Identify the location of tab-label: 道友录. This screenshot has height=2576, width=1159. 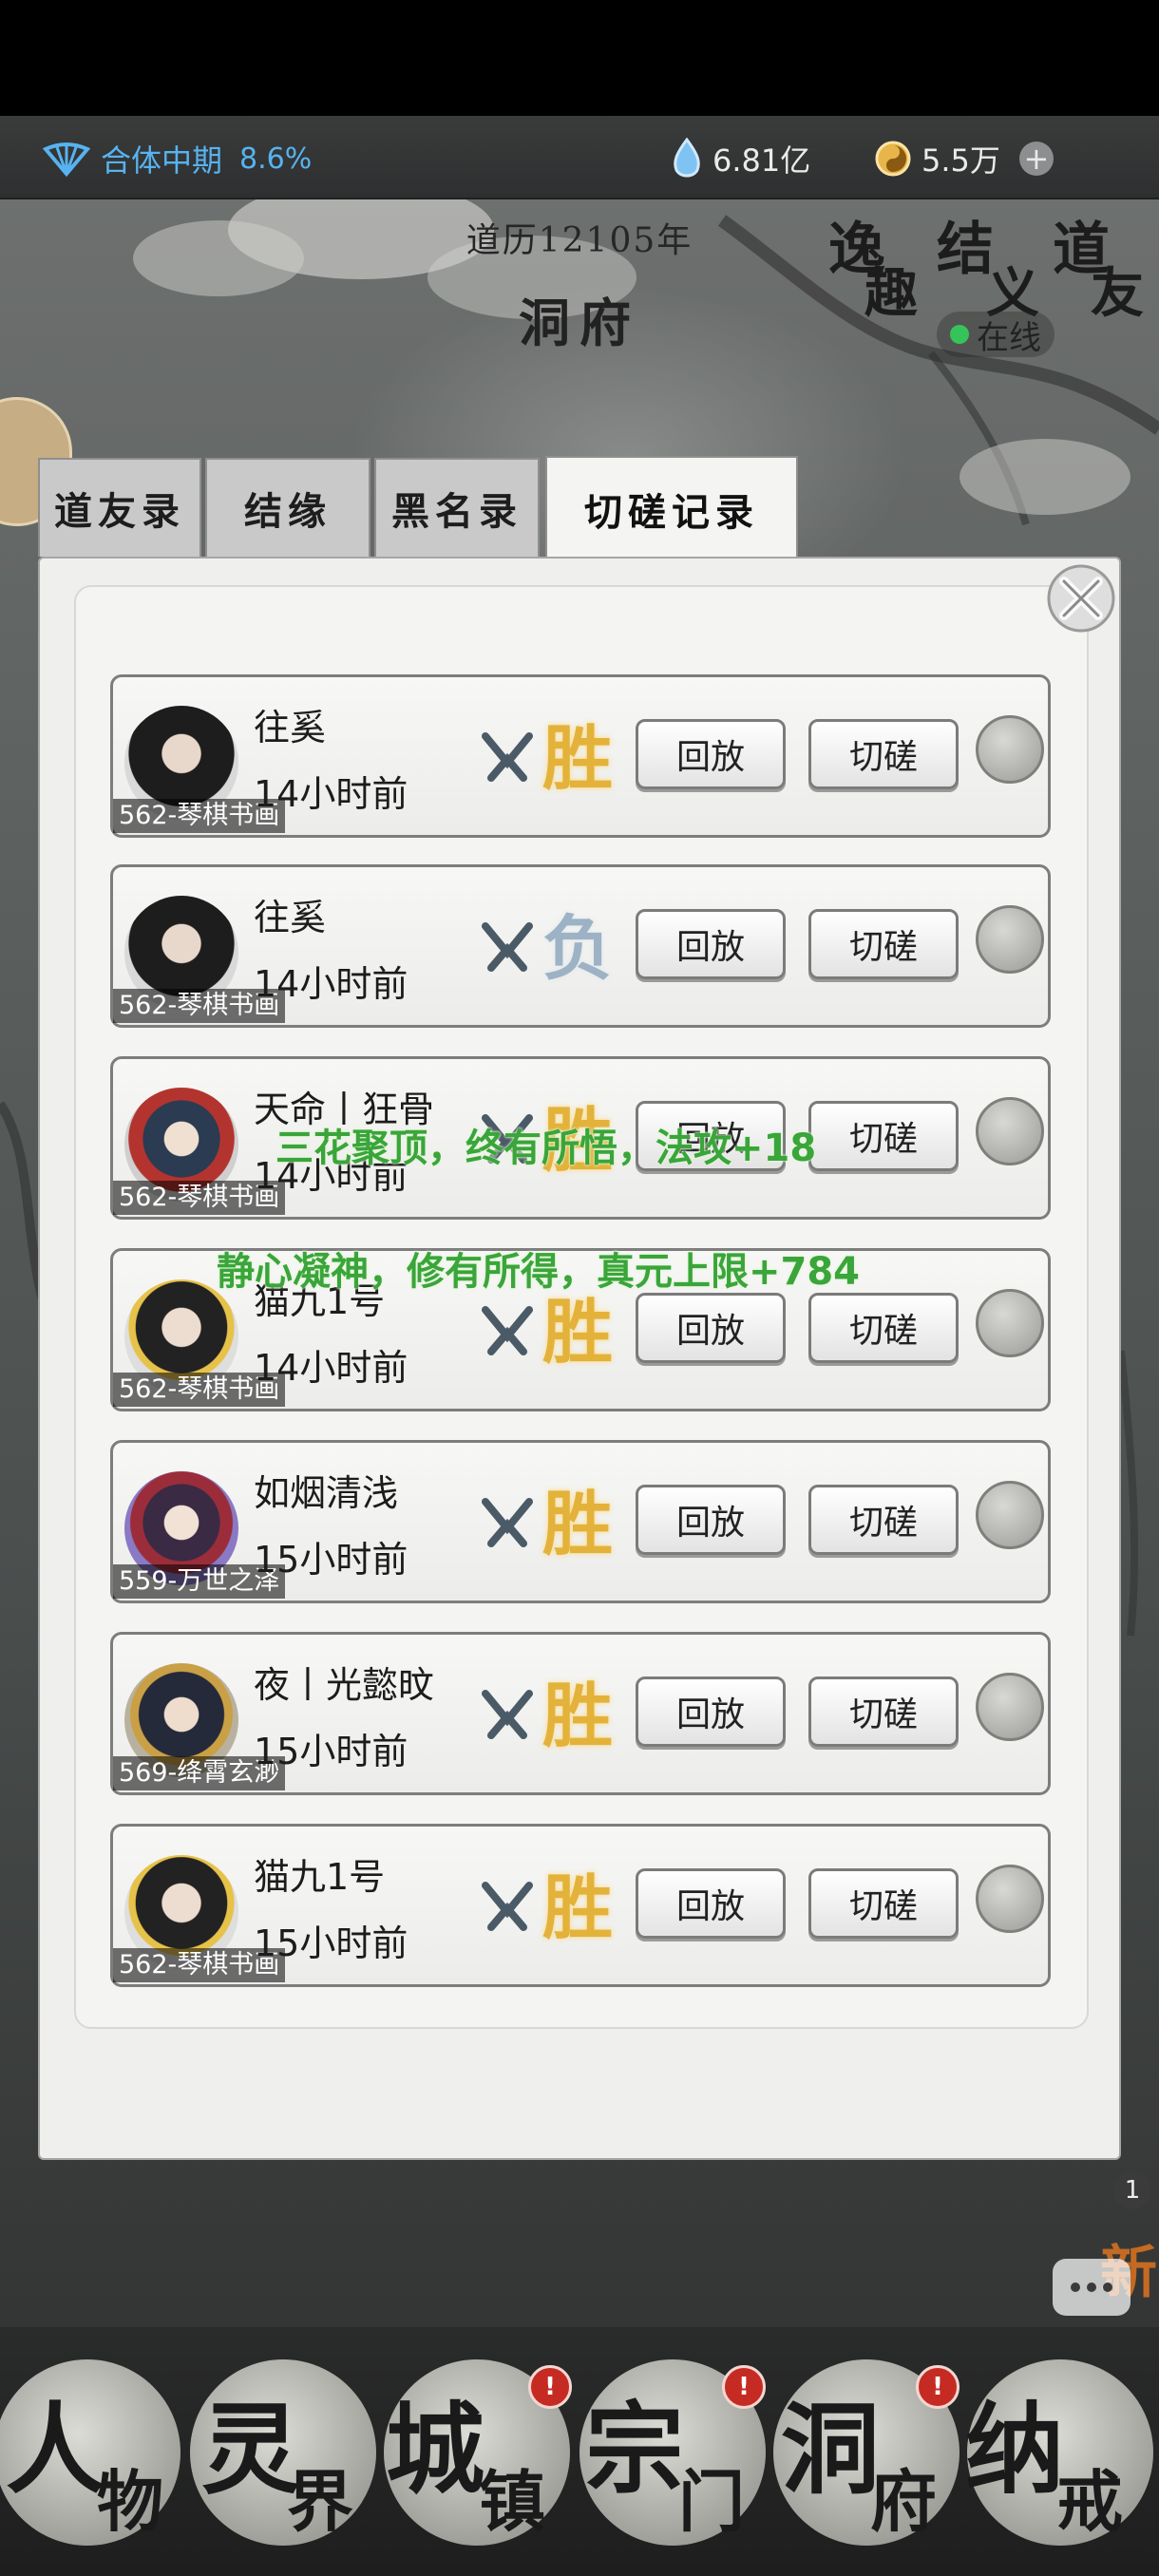
(119, 511).